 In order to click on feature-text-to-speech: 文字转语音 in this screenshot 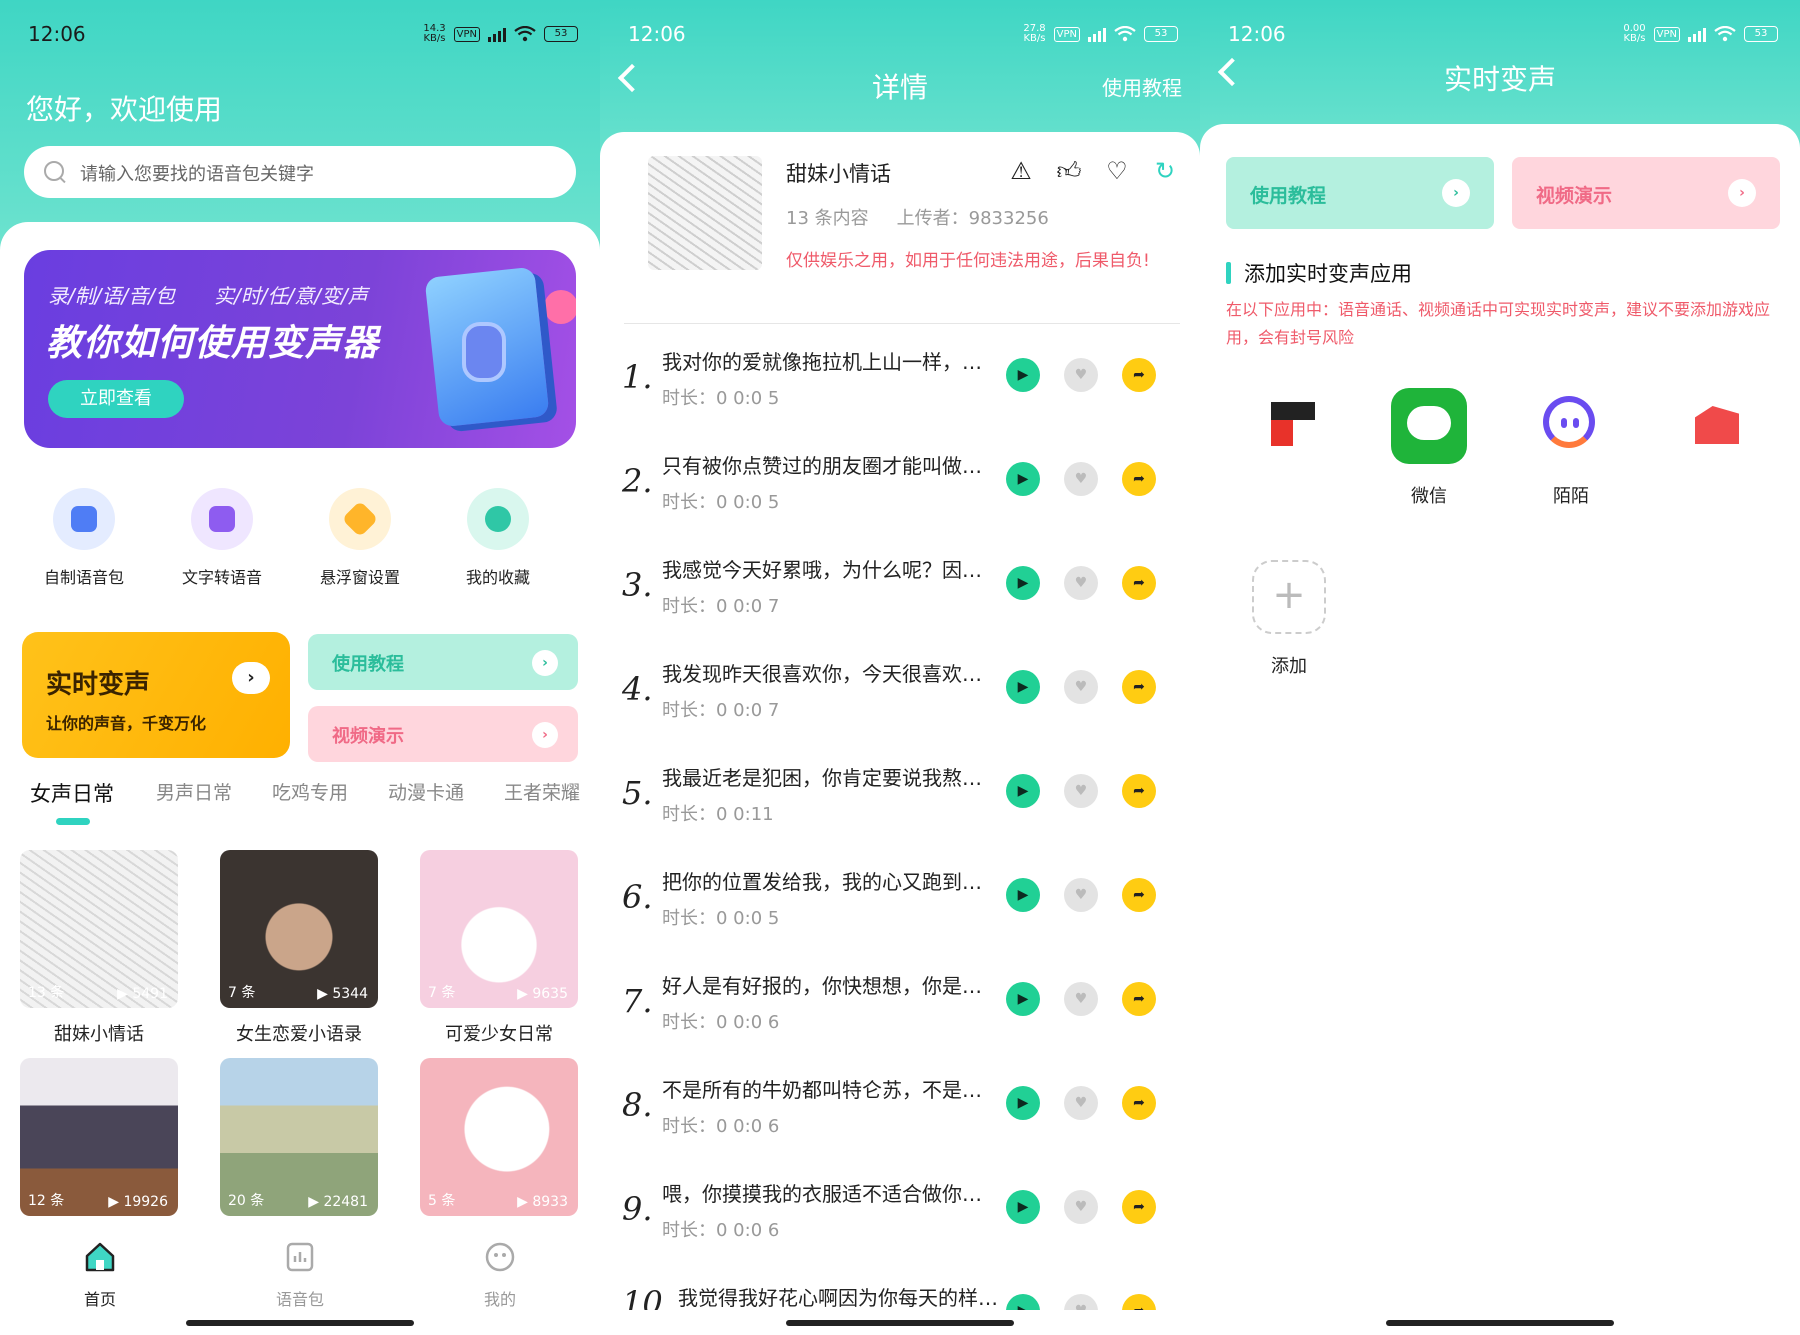, I will do `click(222, 534)`.